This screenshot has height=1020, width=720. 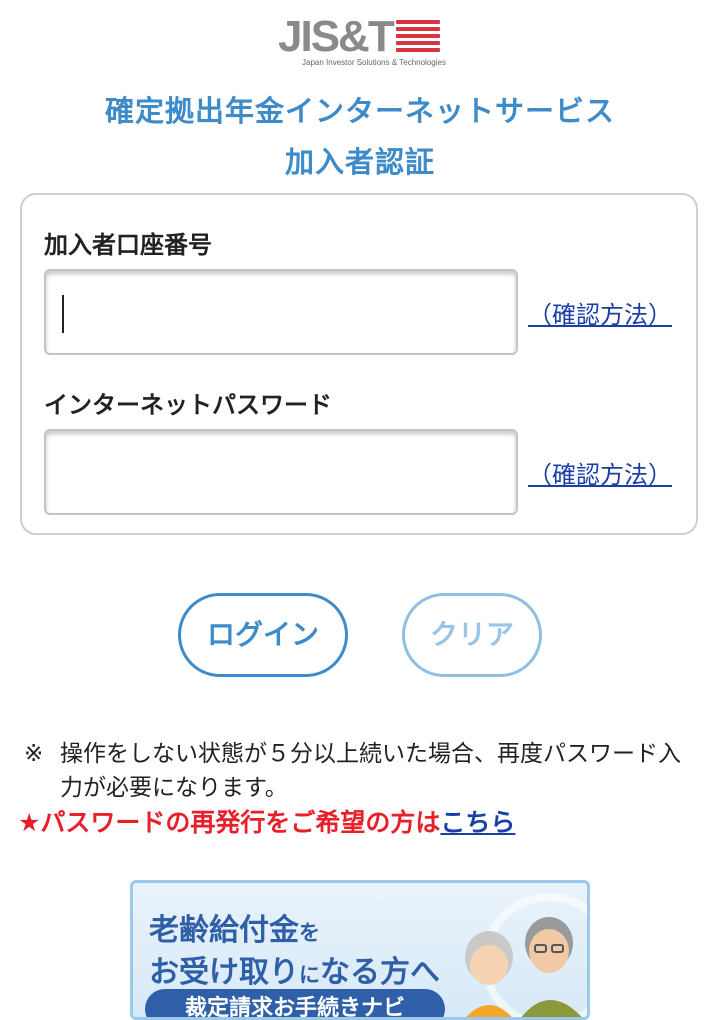 I want to click on timeout-notice-text: 操作をしない状態が５分以上続いた場合、再度パスワード入力が必要になります。, so click(x=370, y=771).